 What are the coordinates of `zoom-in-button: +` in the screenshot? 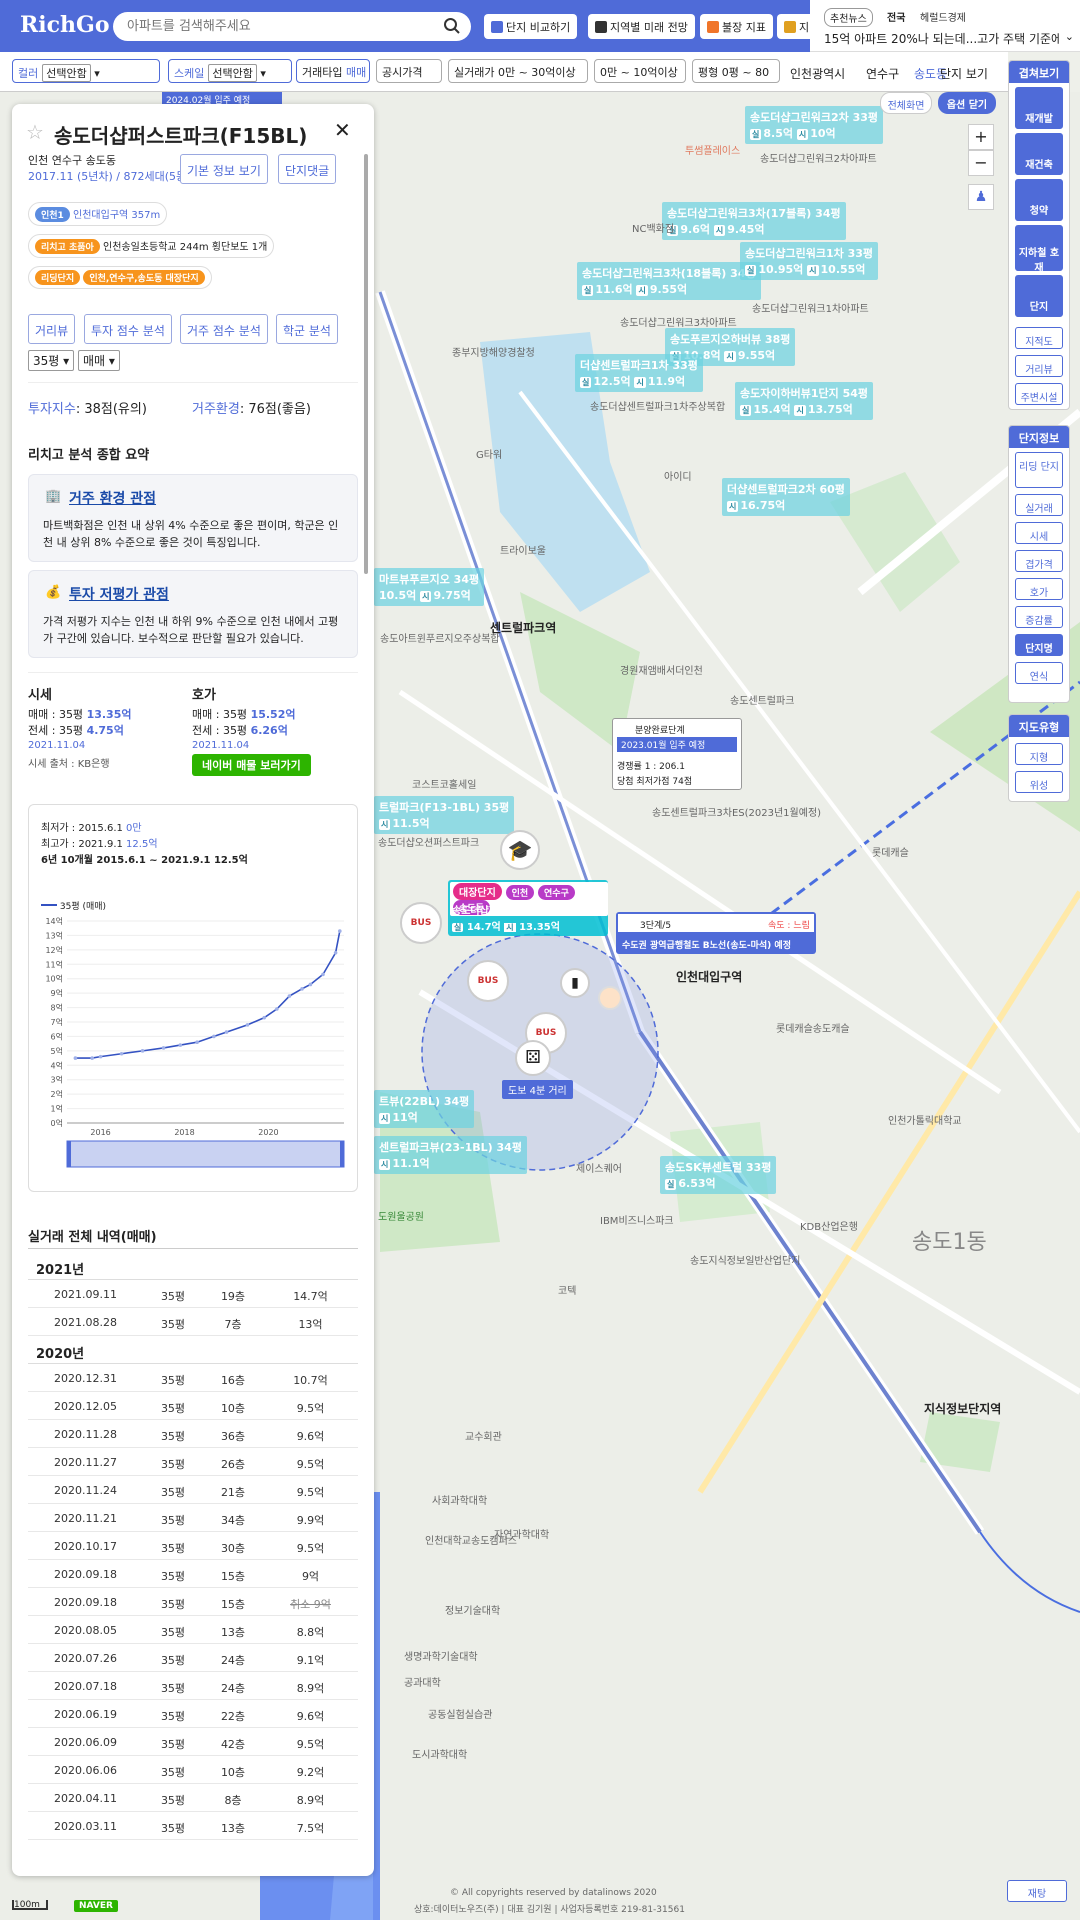 It's located at (981, 137).